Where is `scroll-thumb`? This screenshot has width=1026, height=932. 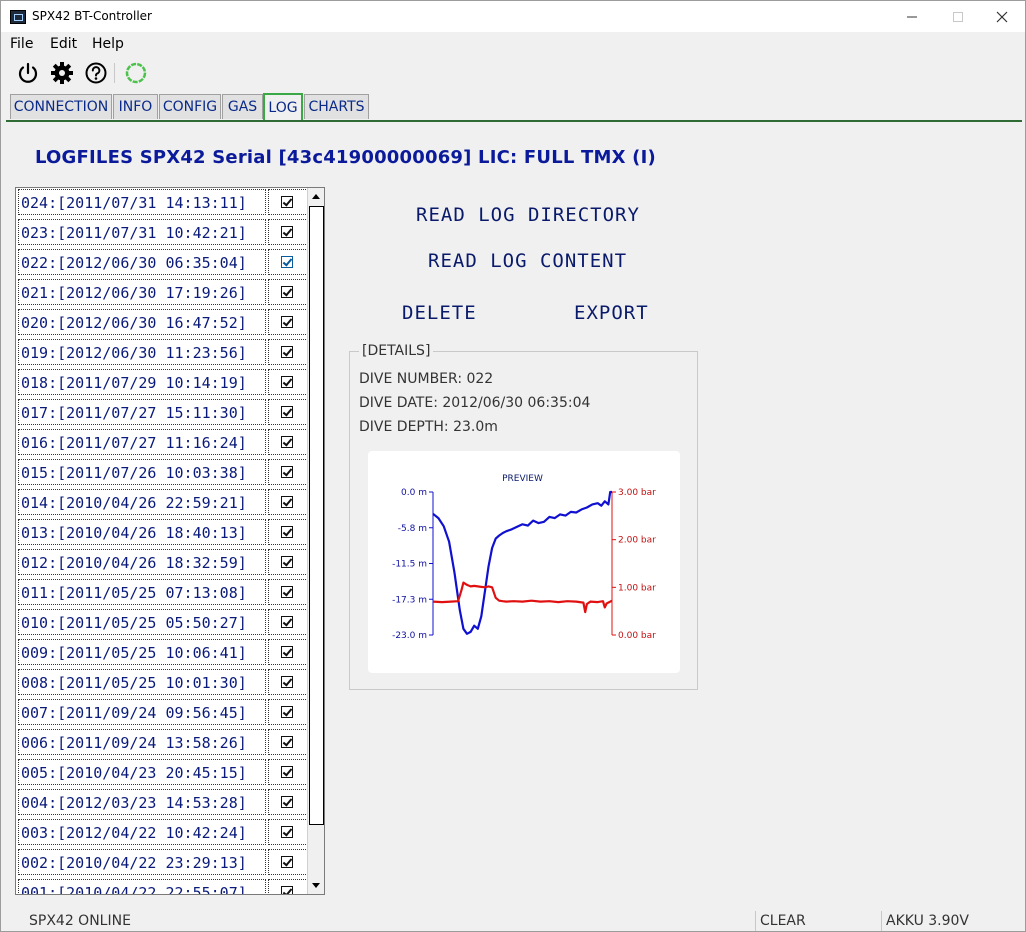
scroll-thumb is located at coordinates (316, 515).